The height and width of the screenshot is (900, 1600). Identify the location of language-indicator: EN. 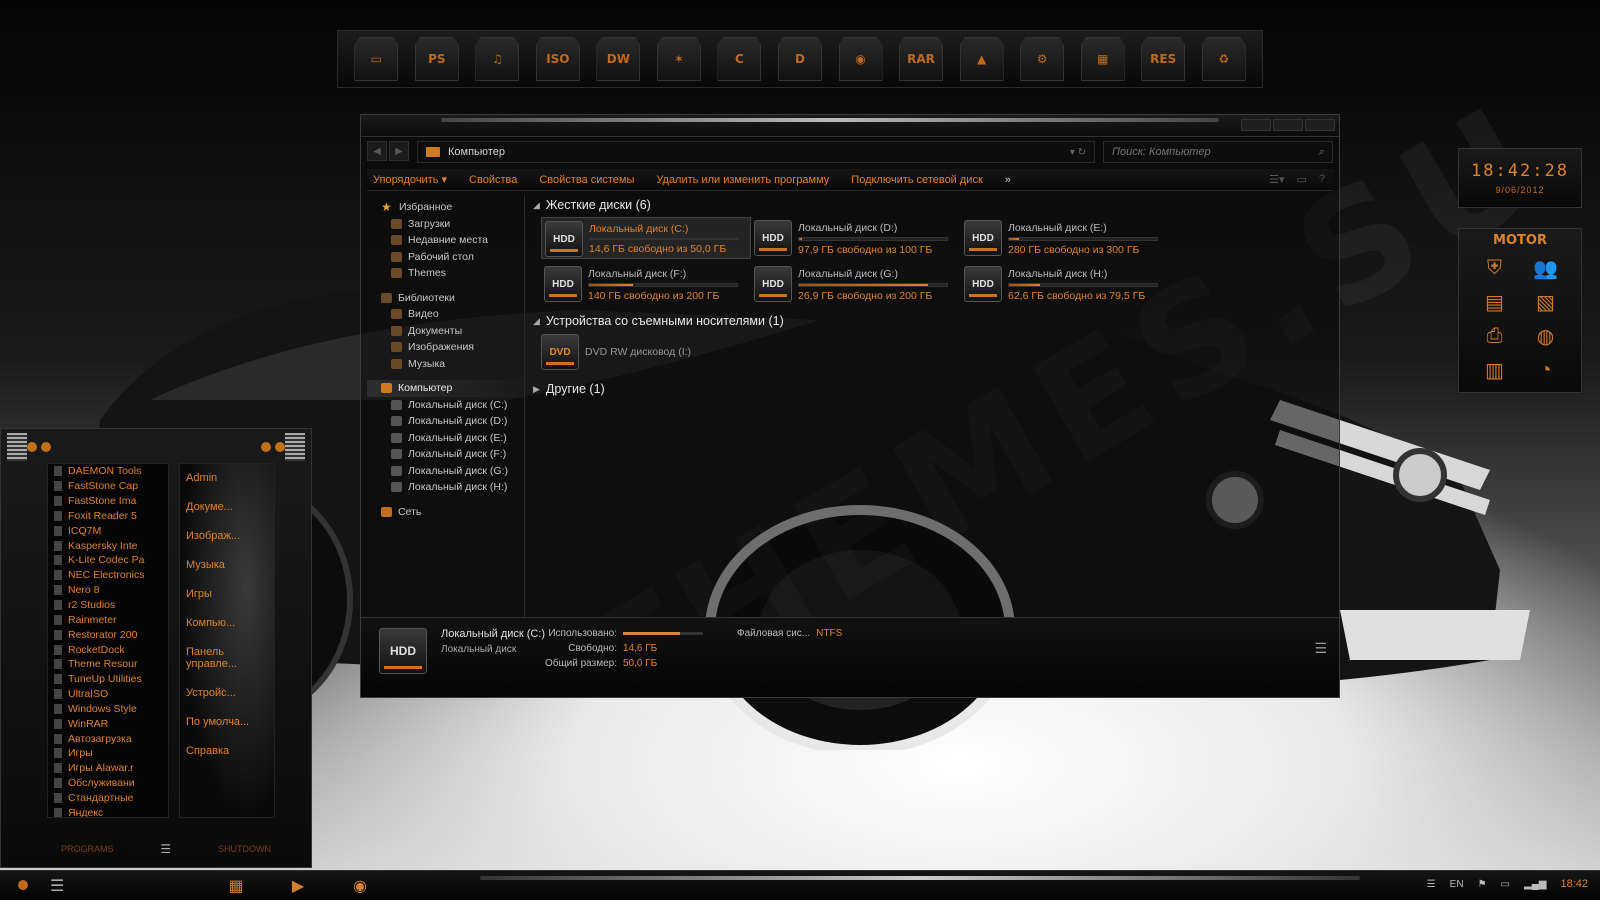
(1457, 884).